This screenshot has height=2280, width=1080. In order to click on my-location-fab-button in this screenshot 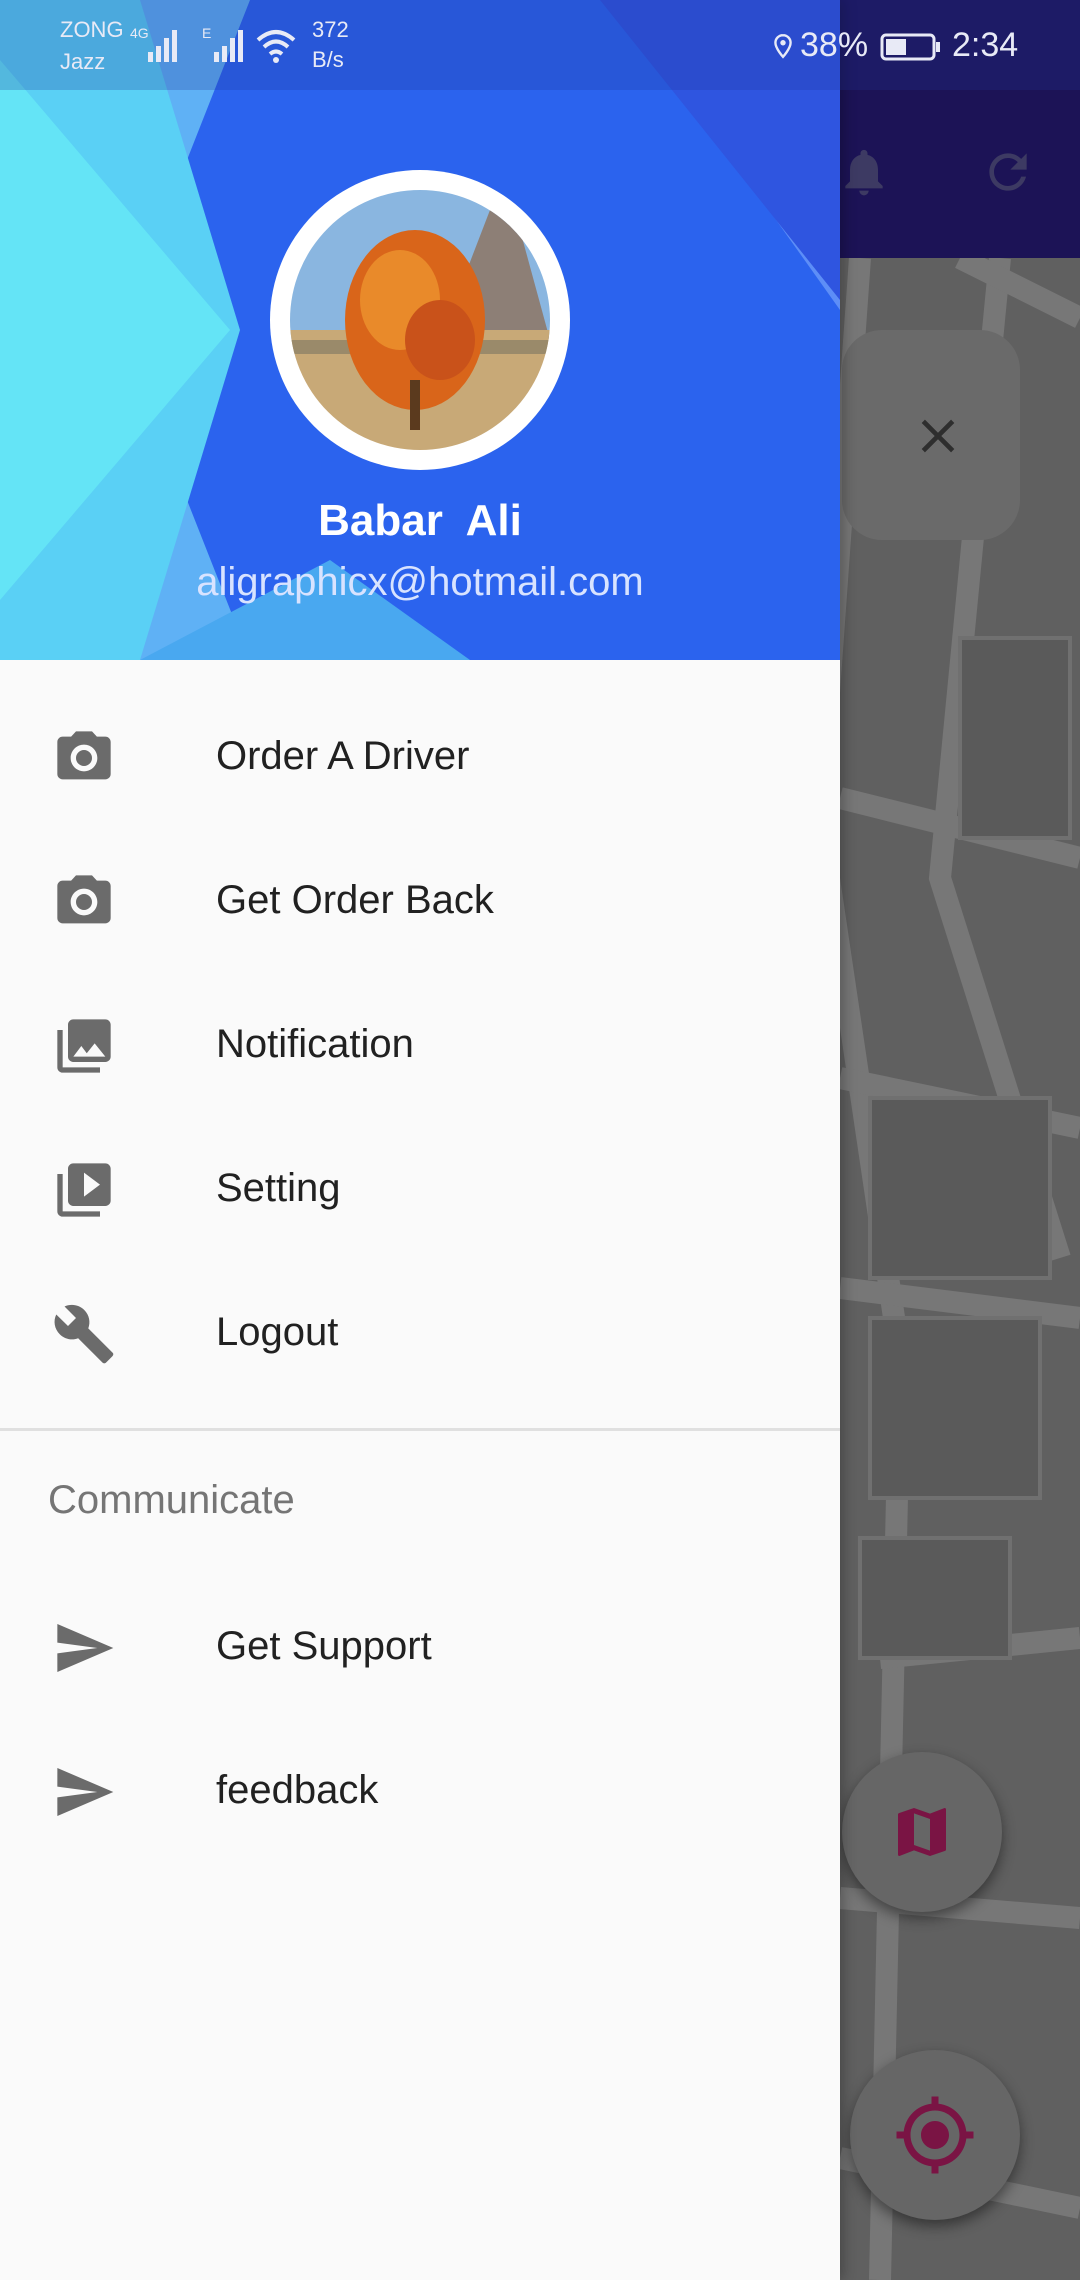, I will do `click(935, 2135)`.